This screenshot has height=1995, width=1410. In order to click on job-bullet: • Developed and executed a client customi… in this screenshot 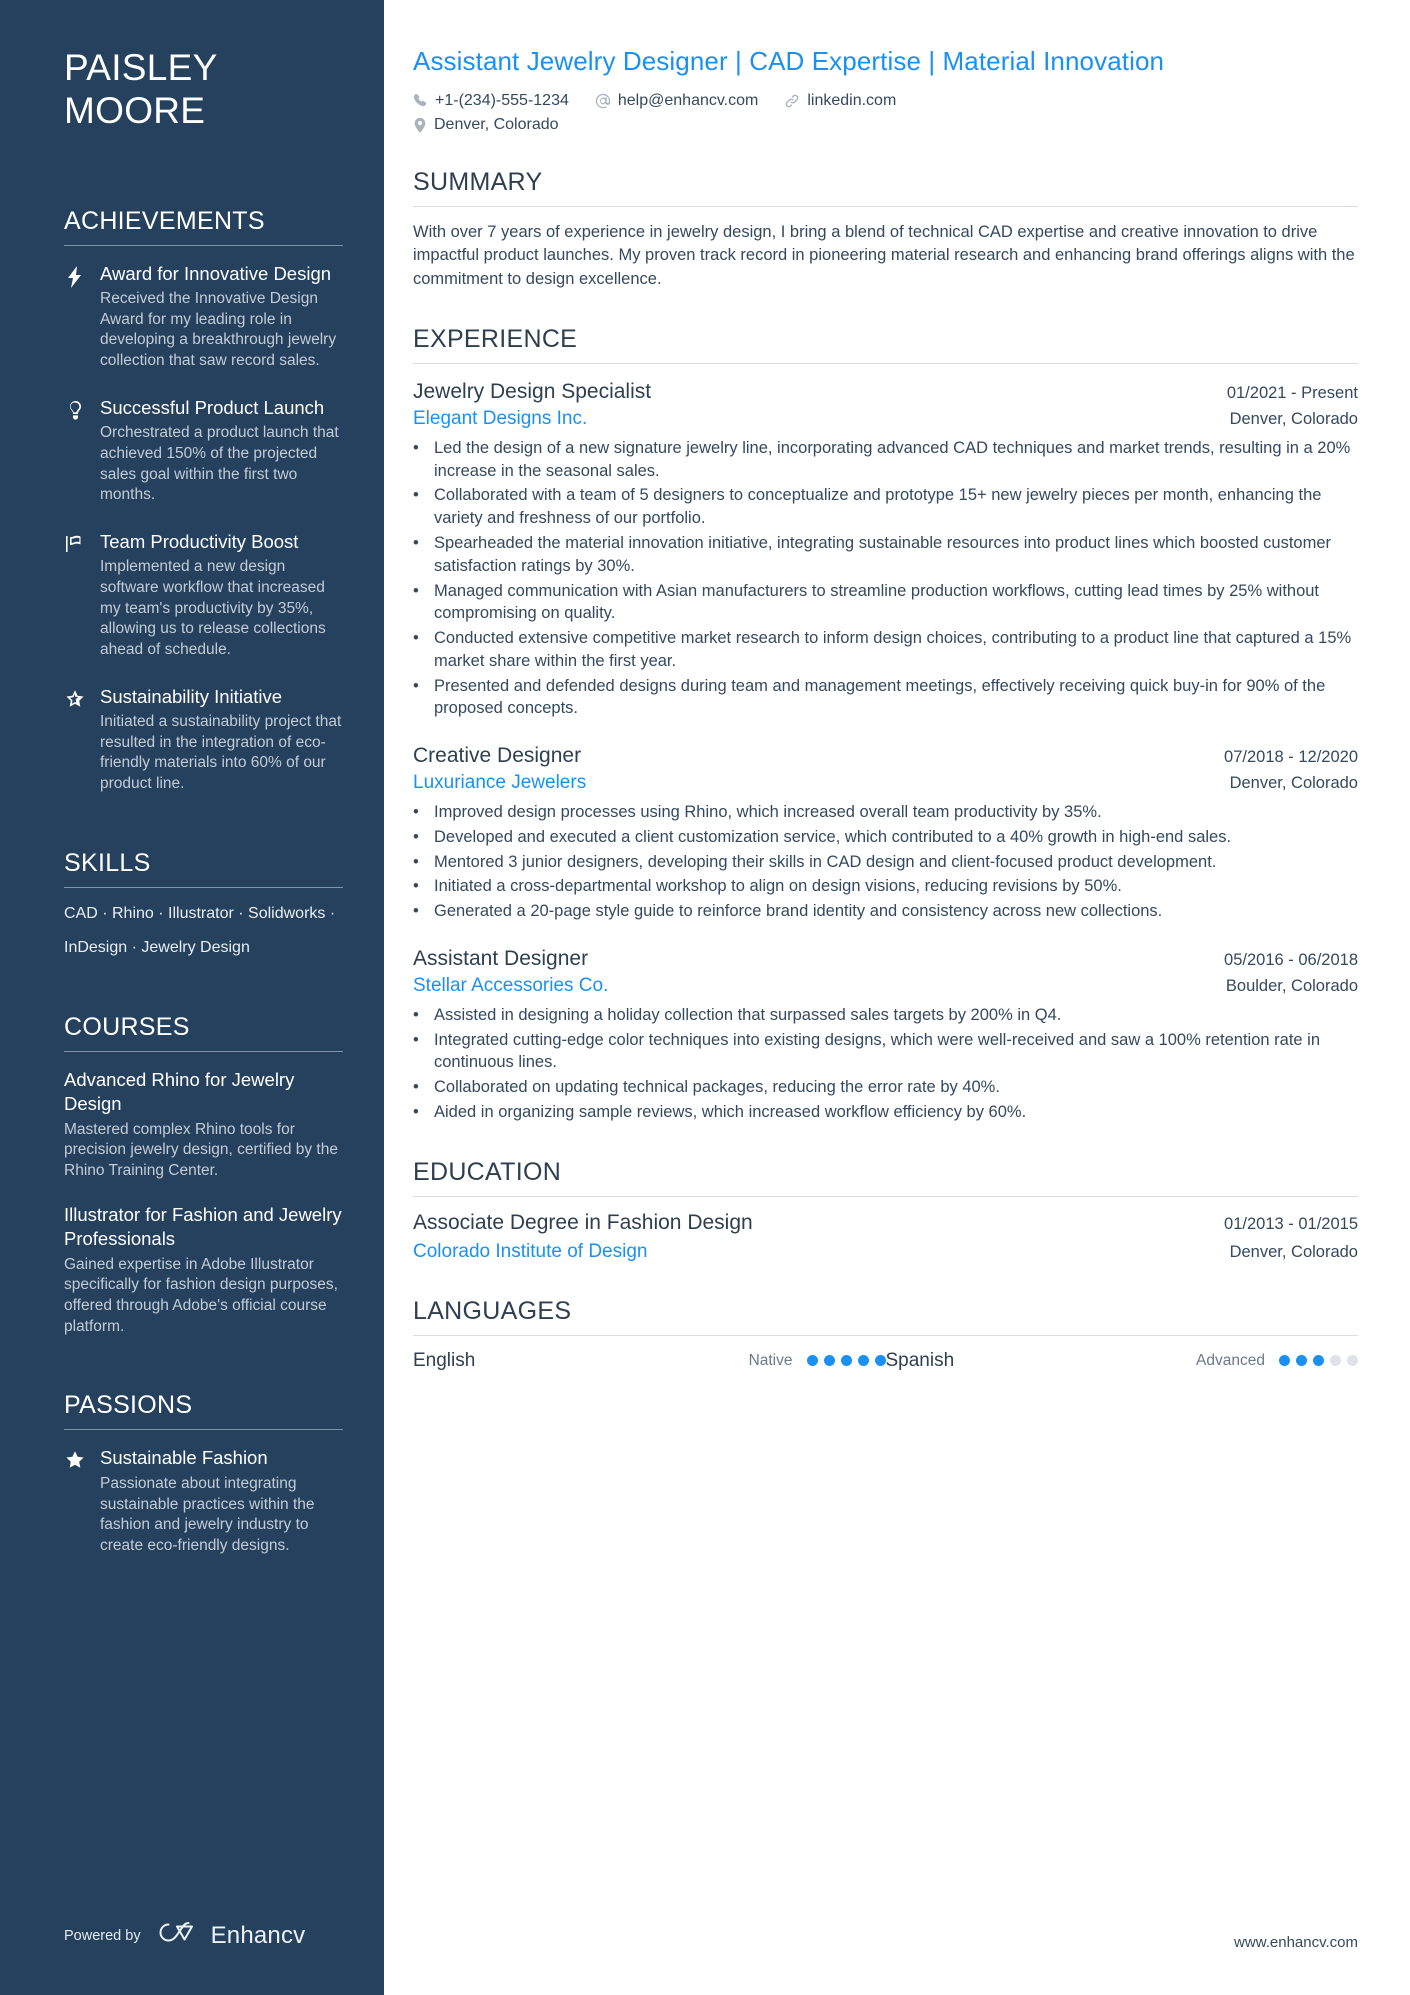, I will do `click(885, 837)`.